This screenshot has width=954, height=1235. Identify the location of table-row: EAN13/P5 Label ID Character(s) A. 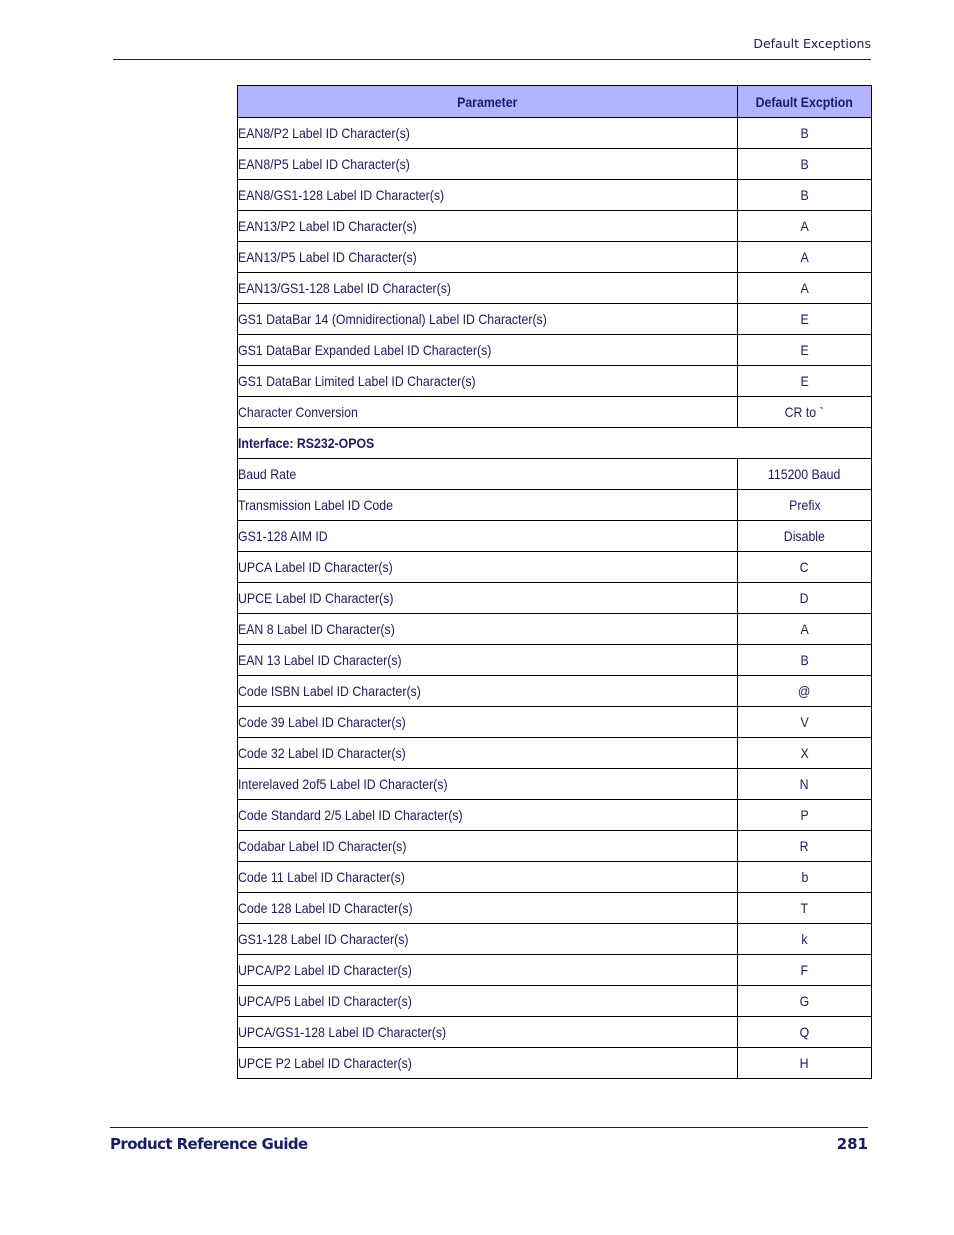
(554, 257).